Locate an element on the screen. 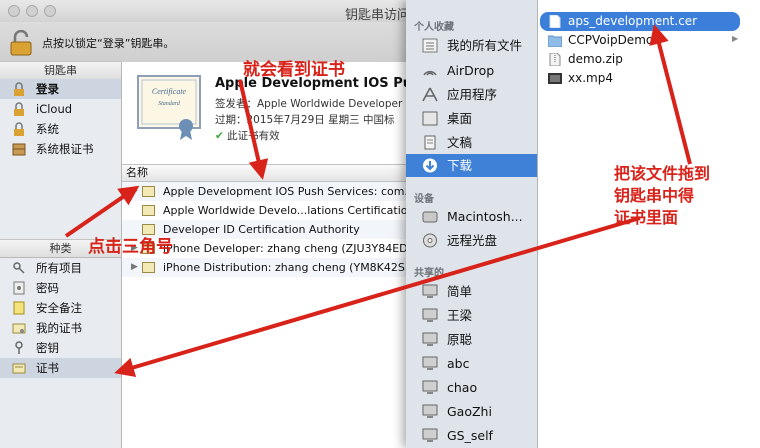 Image resolution: width=760 pixels, height=448 pixels. sidebar-item-label: 王梁 is located at coordinates (460, 315).